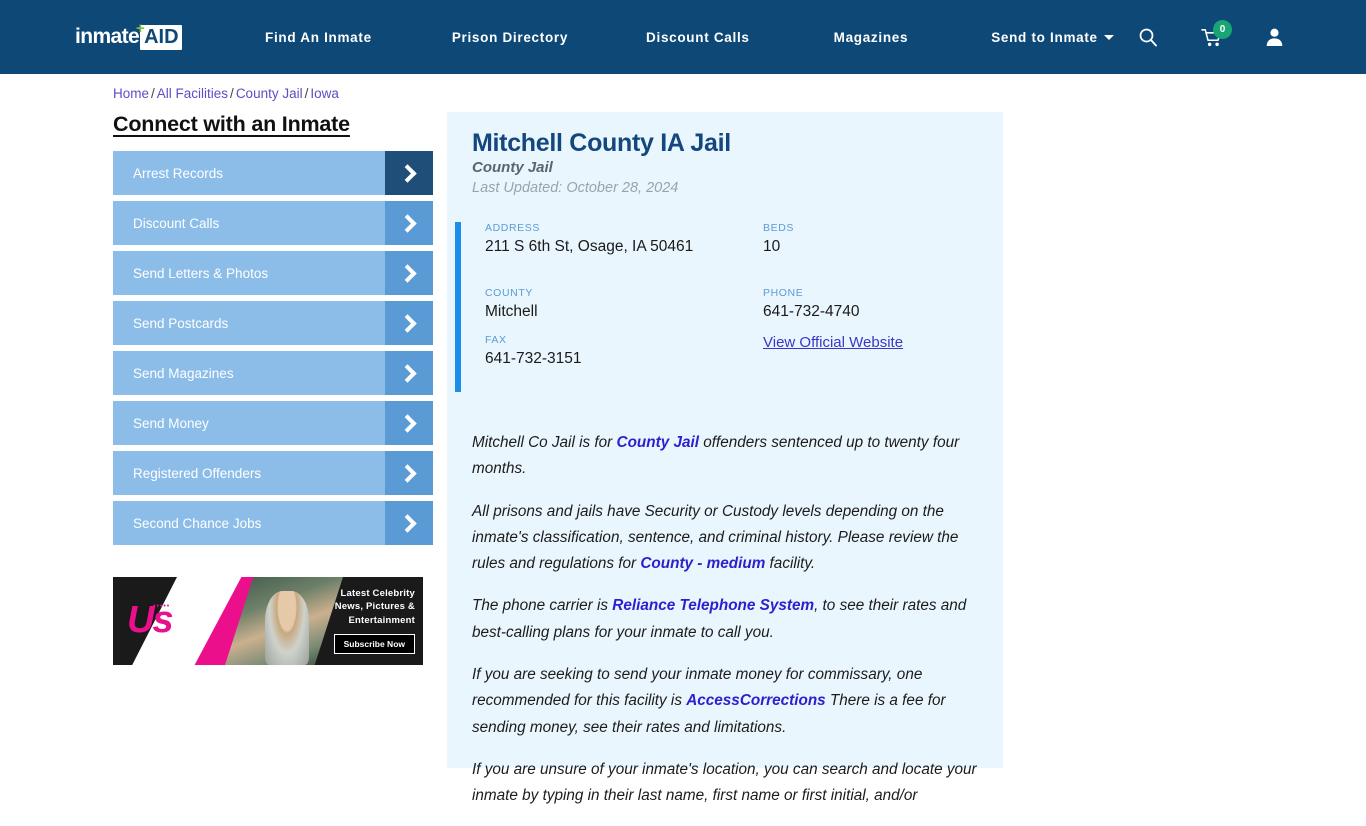  Describe the element at coordinates (171, 423) in the screenshot. I see `sidebar-item-label: Send Money` at that location.